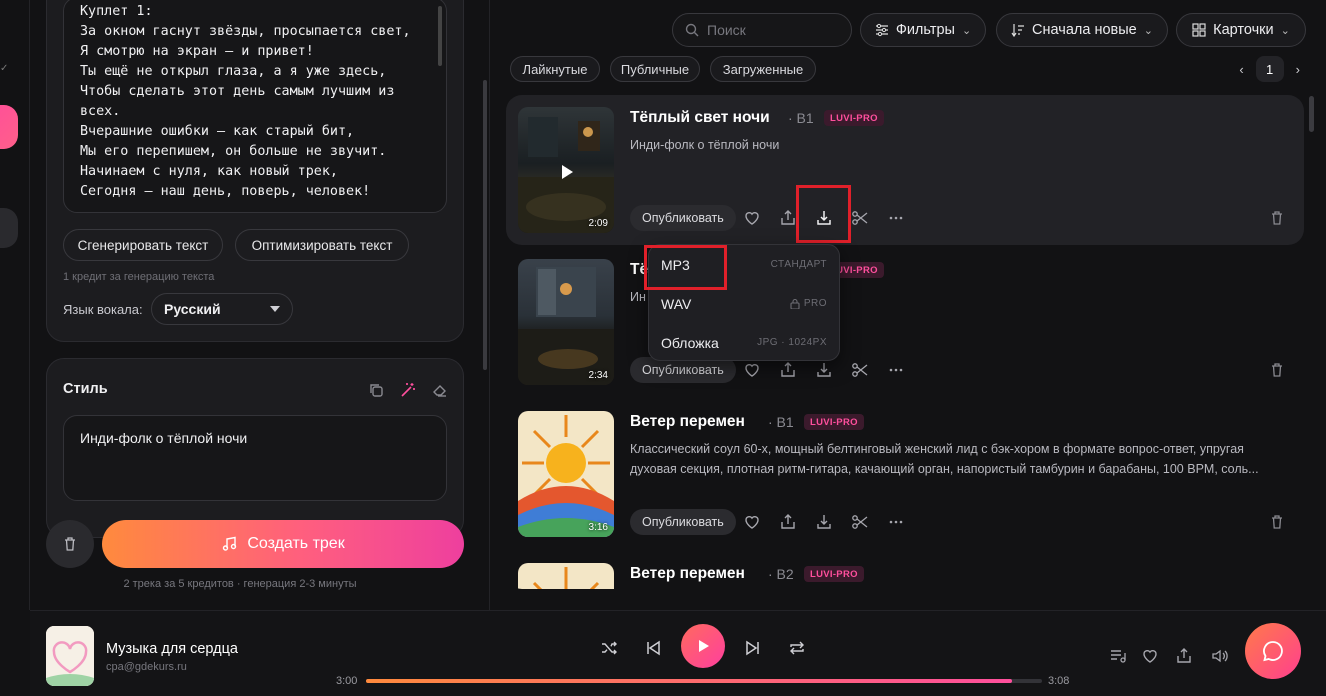 The width and height of the screenshot is (1326, 696). What do you see at coordinates (192, 309) in the screenshot?
I see `vocal-language-value: Русский` at bounding box center [192, 309].